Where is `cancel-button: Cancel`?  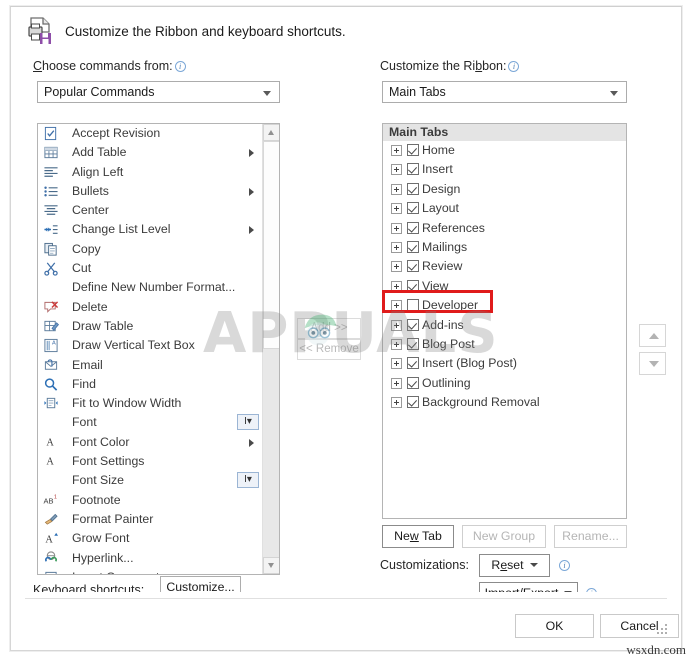 cancel-button: Cancel is located at coordinates (639, 626).